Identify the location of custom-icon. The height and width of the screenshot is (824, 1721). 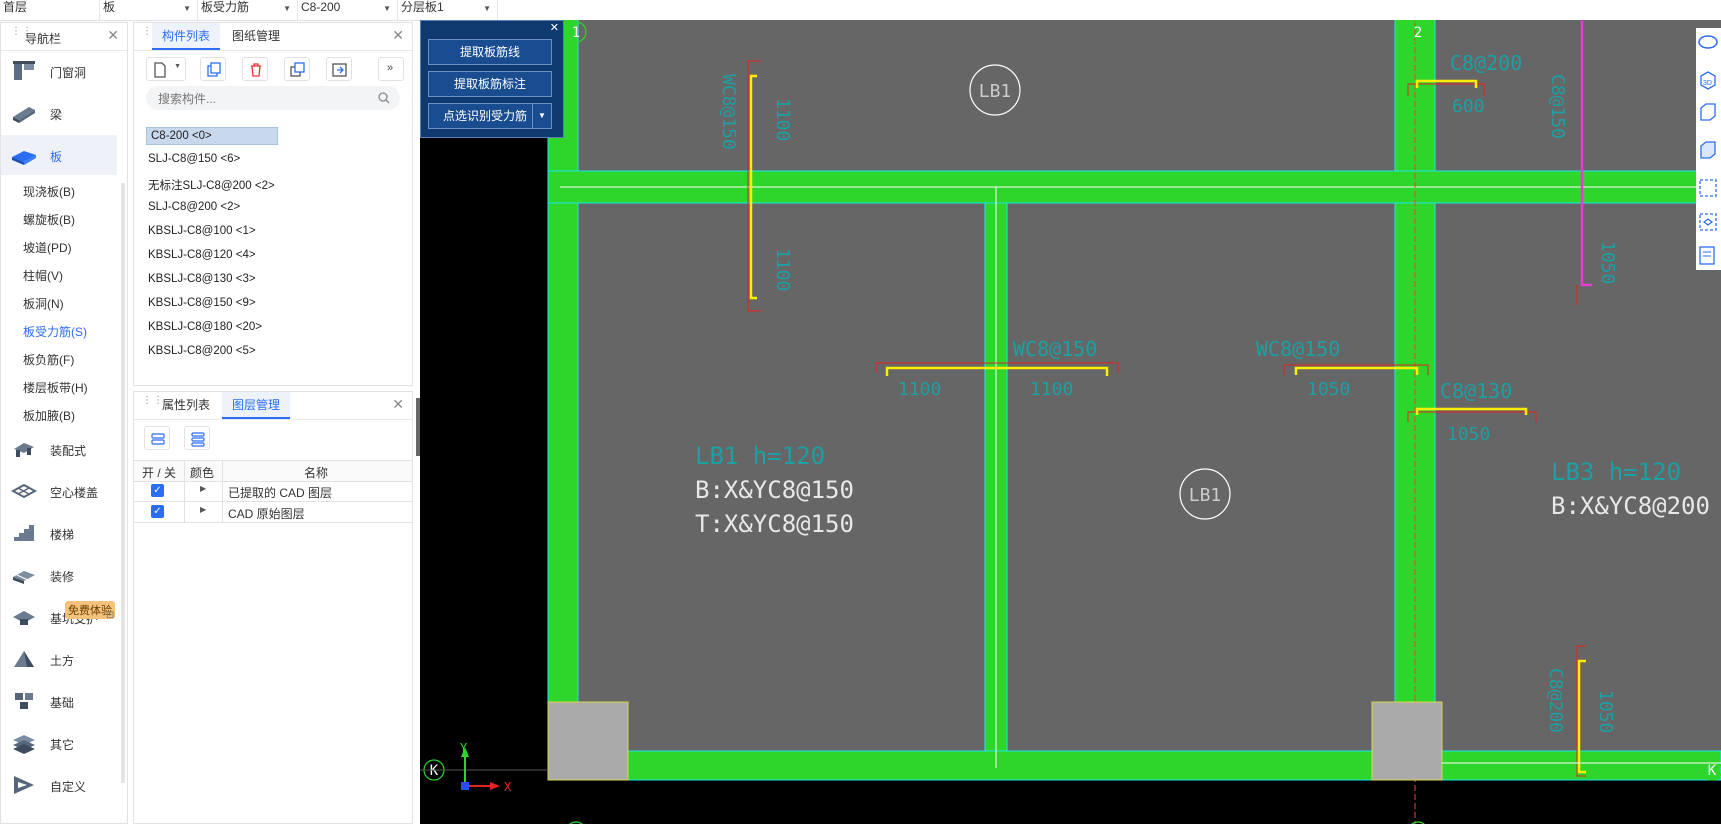
(24, 785).